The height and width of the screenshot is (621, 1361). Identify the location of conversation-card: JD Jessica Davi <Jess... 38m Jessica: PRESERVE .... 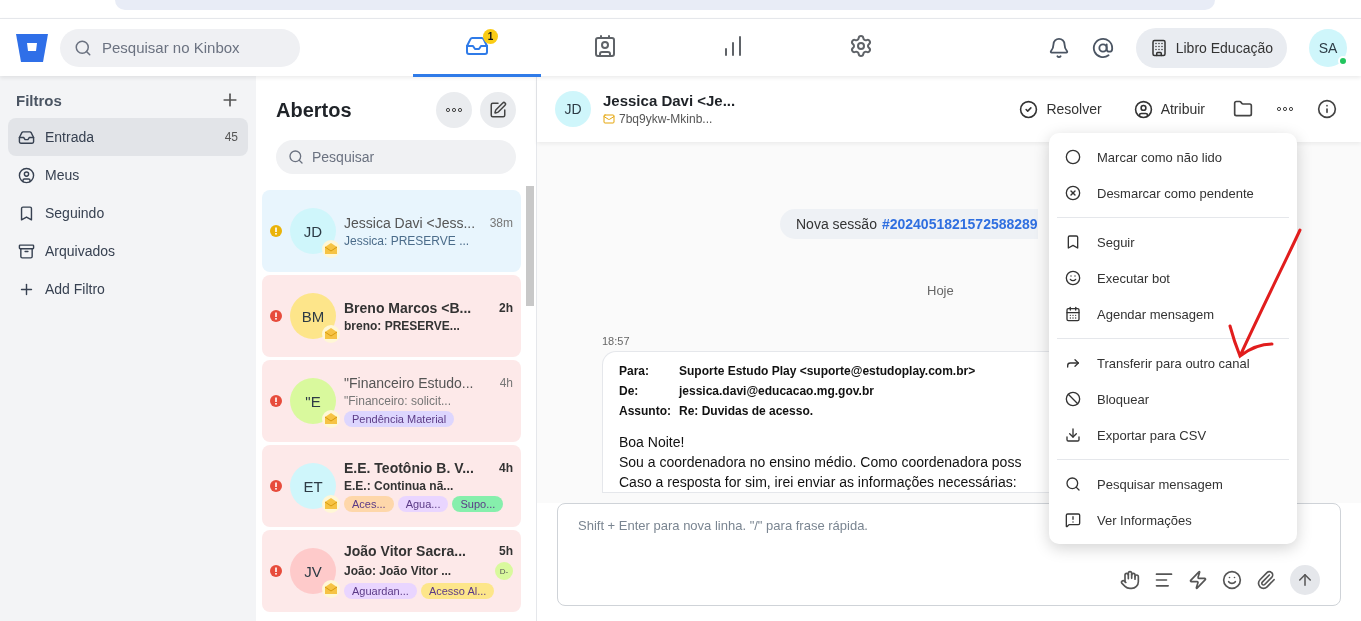
(391, 231).